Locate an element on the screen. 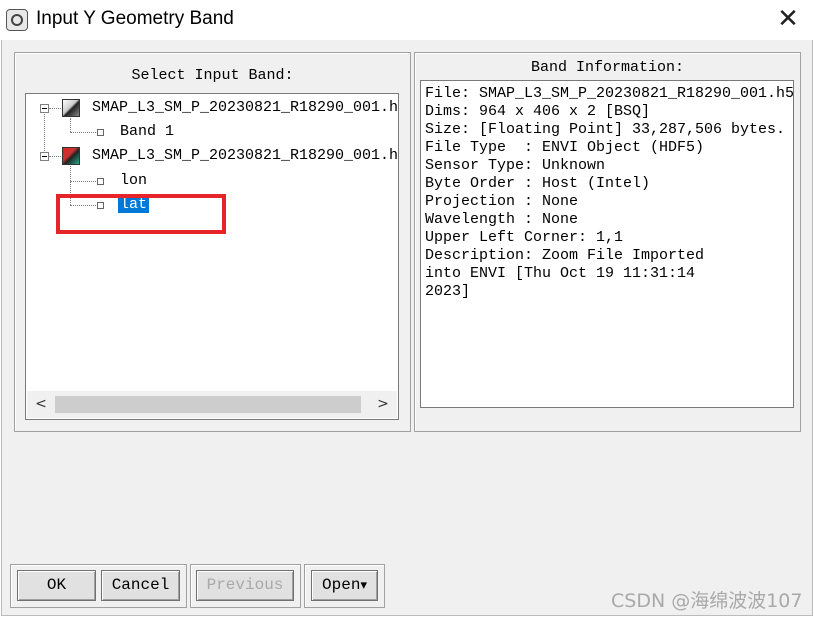  title-bar: Input Y Geometry Band ✕ is located at coordinates (407, 20).